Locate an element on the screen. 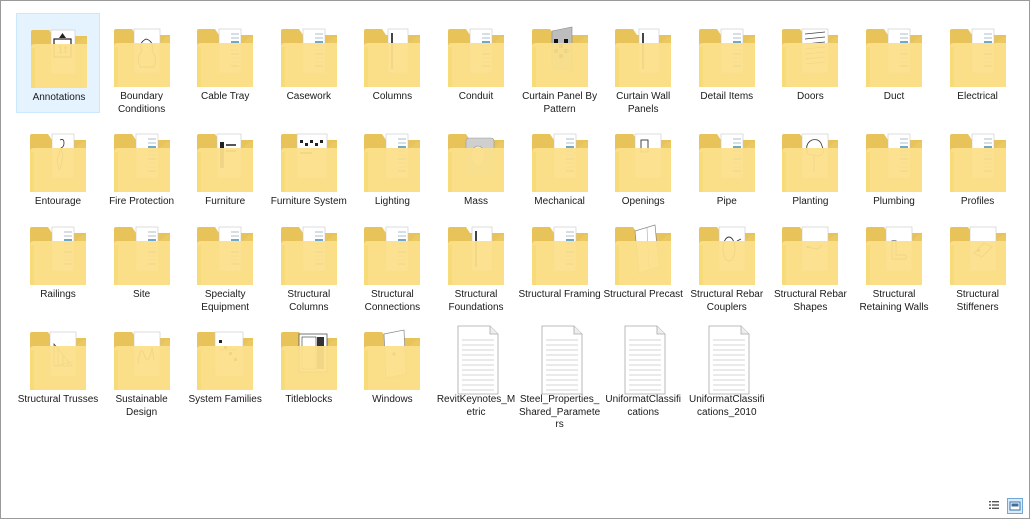  item-label: Plumbing is located at coordinates (894, 201).